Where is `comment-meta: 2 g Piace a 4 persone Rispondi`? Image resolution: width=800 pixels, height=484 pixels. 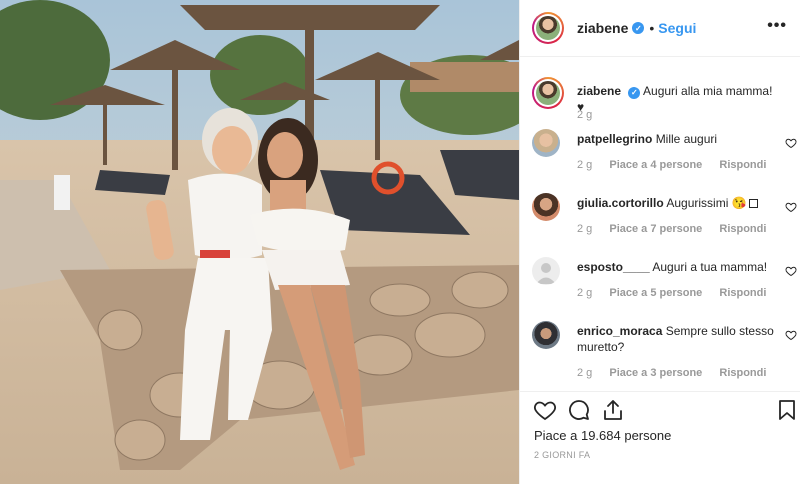
comment-meta: 2 g Piace a 4 persone Rispondi is located at coordinates (678, 165).